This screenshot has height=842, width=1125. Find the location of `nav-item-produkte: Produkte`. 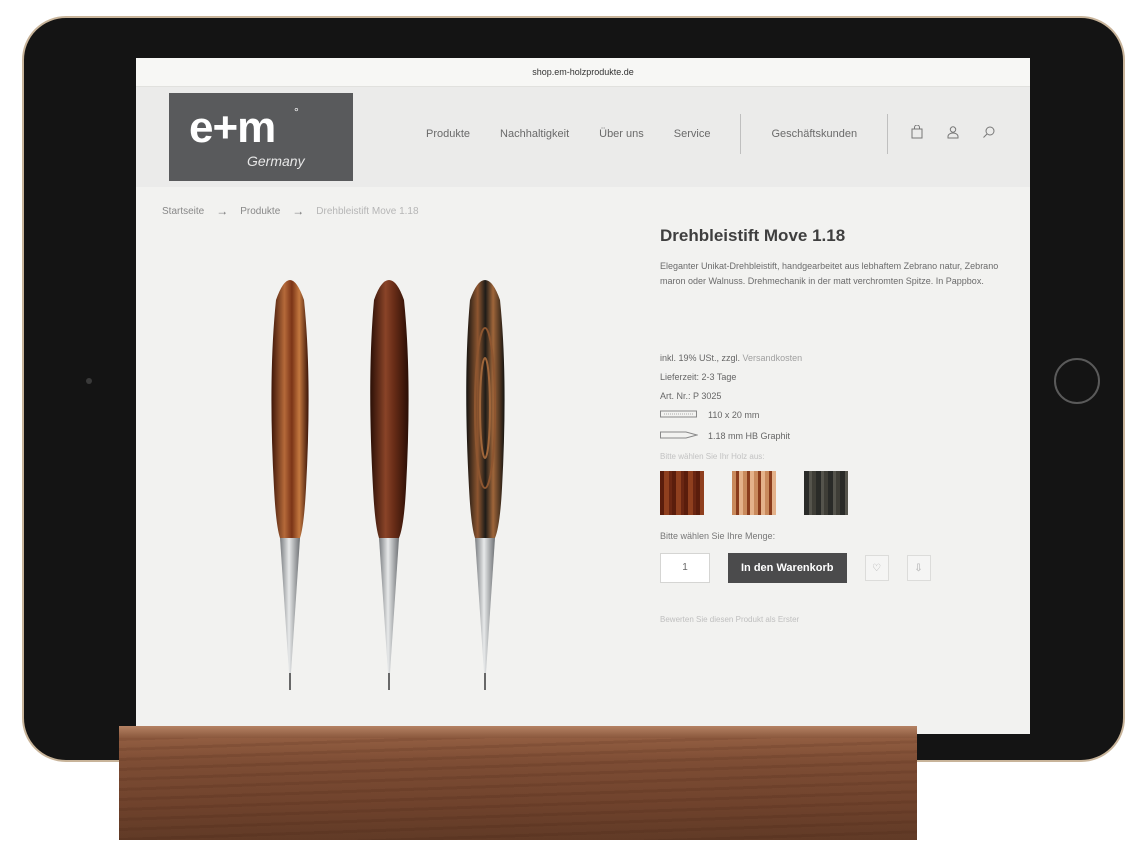

nav-item-produkte: Produkte is located at coordinates (448, 141).